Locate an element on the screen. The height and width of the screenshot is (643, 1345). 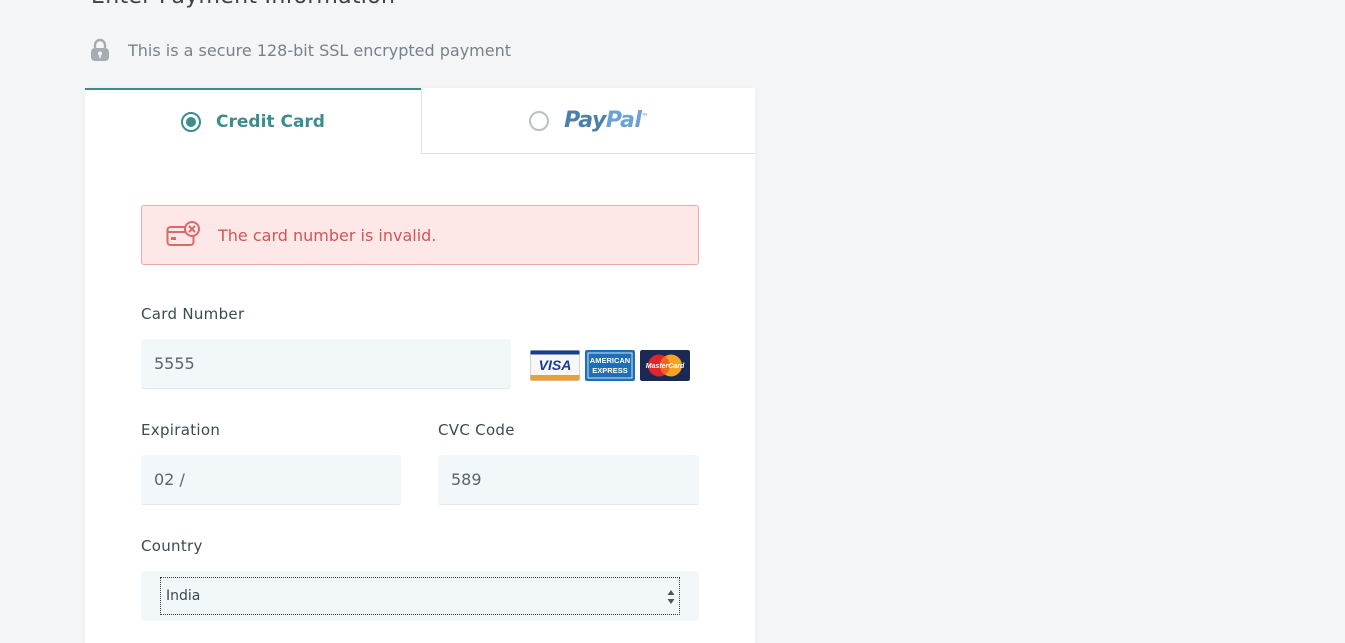
trademark-mark: ™ is located at coordinates (644, 116).